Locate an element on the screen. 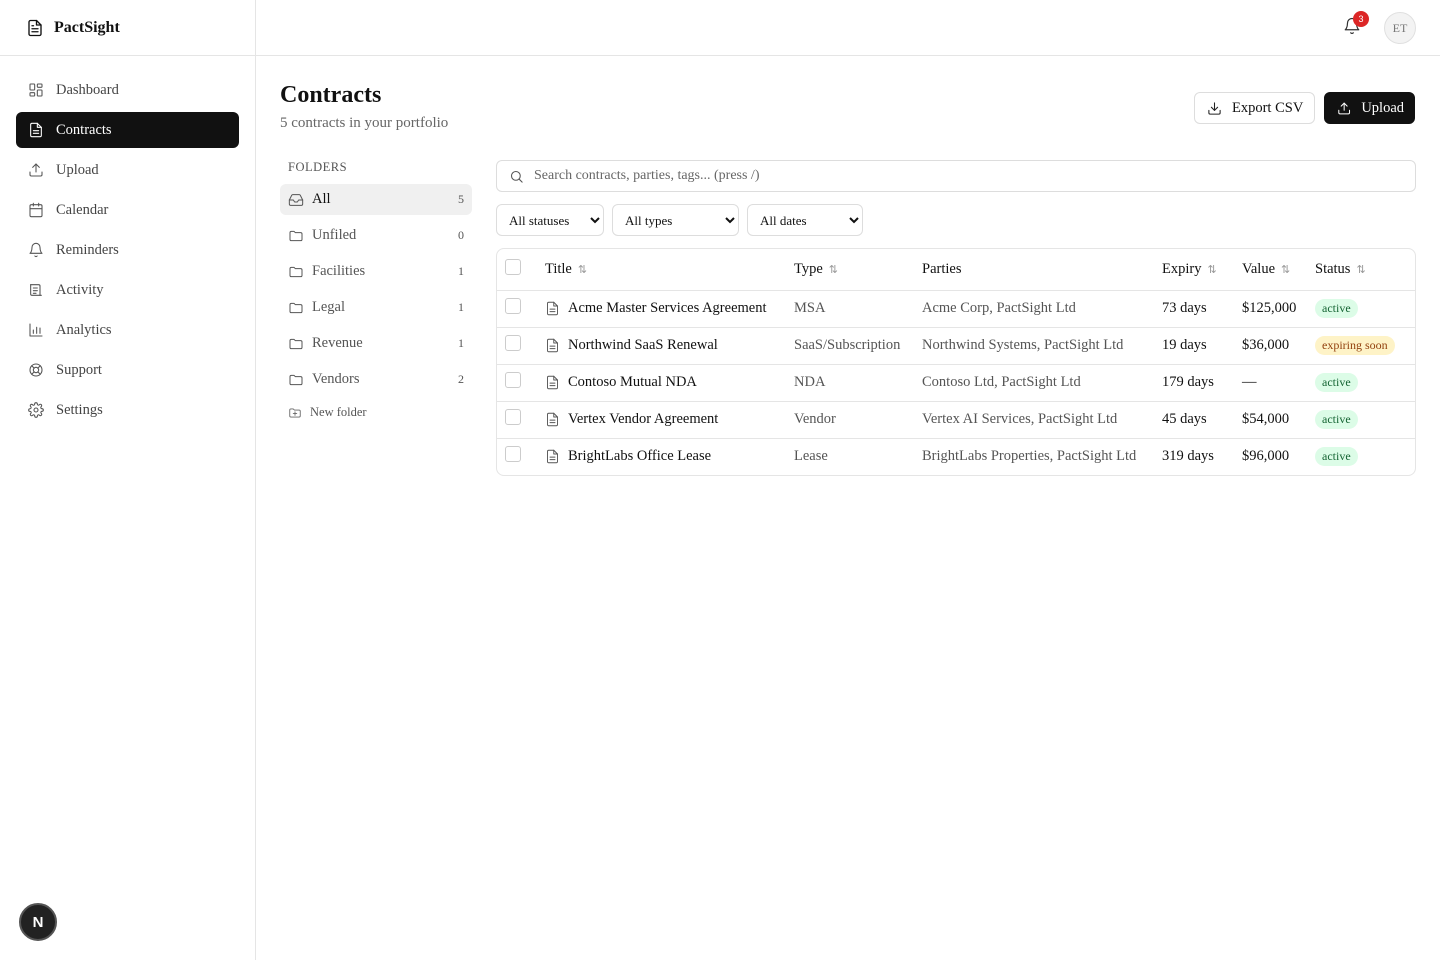 The height and width of the screenshot is (960, 1440). activity-icon is located at coordinates (36, 290).